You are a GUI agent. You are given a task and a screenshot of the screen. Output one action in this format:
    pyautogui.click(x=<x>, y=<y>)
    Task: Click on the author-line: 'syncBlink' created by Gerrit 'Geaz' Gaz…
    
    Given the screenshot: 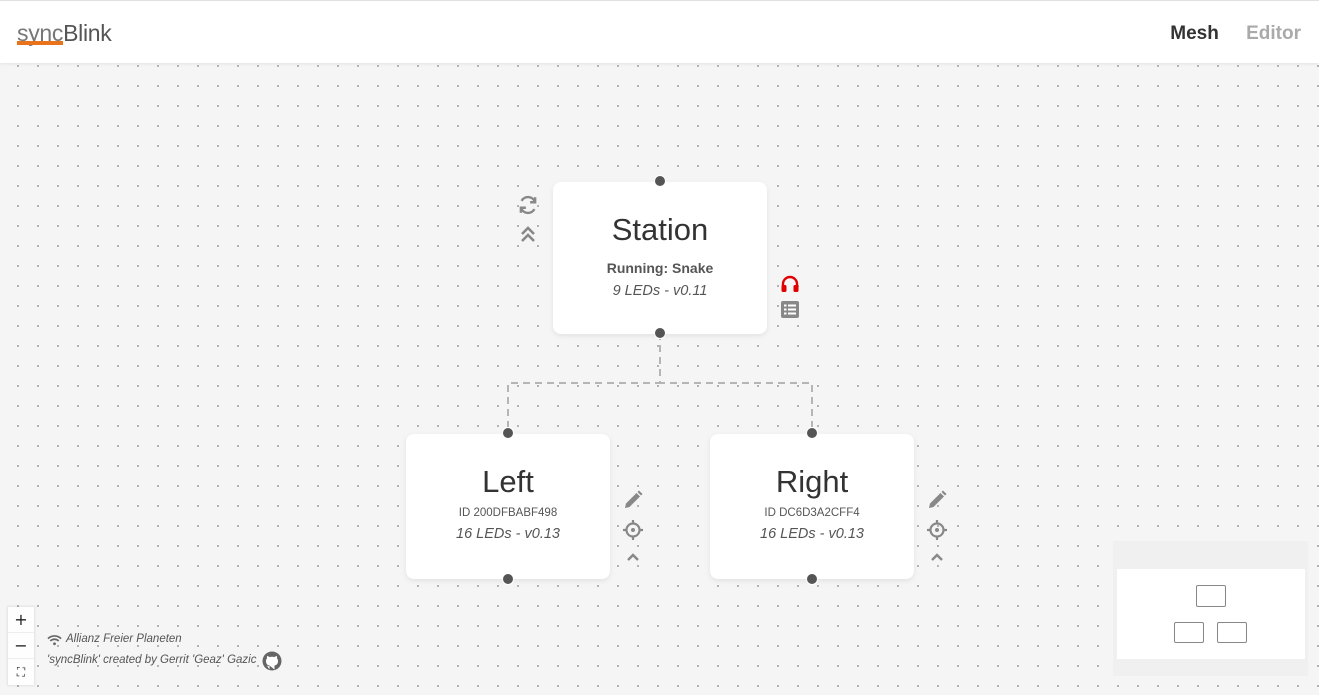 What is the action you would take?
    pyautogui.click(x=166, y=660)
    